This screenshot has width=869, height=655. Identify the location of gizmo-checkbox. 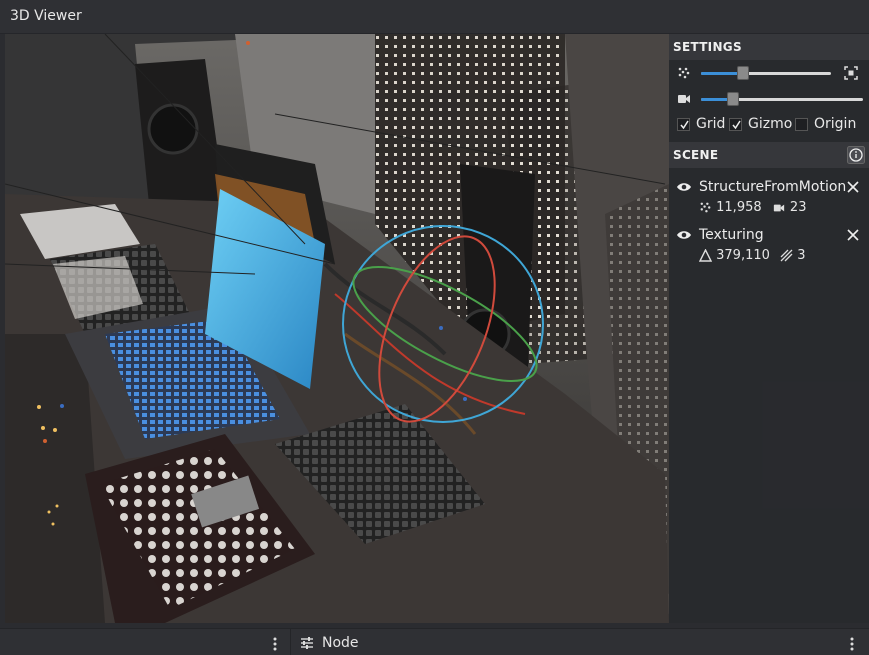
(735, 124).